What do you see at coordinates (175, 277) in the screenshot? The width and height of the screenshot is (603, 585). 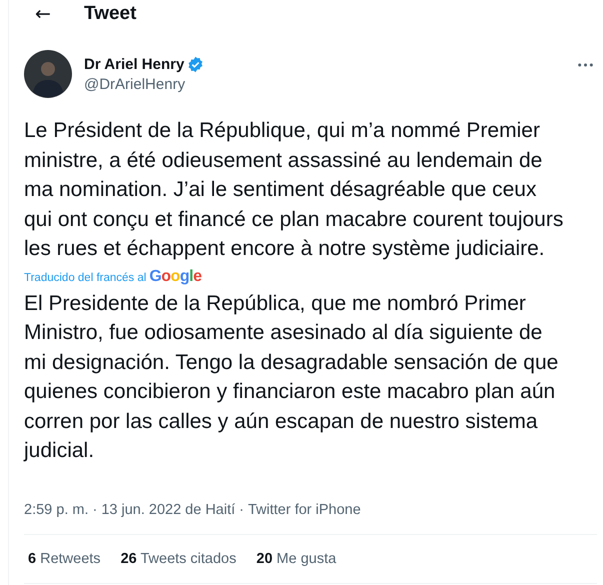 I see `google-logo: Google` at bounding box center [175, 277].